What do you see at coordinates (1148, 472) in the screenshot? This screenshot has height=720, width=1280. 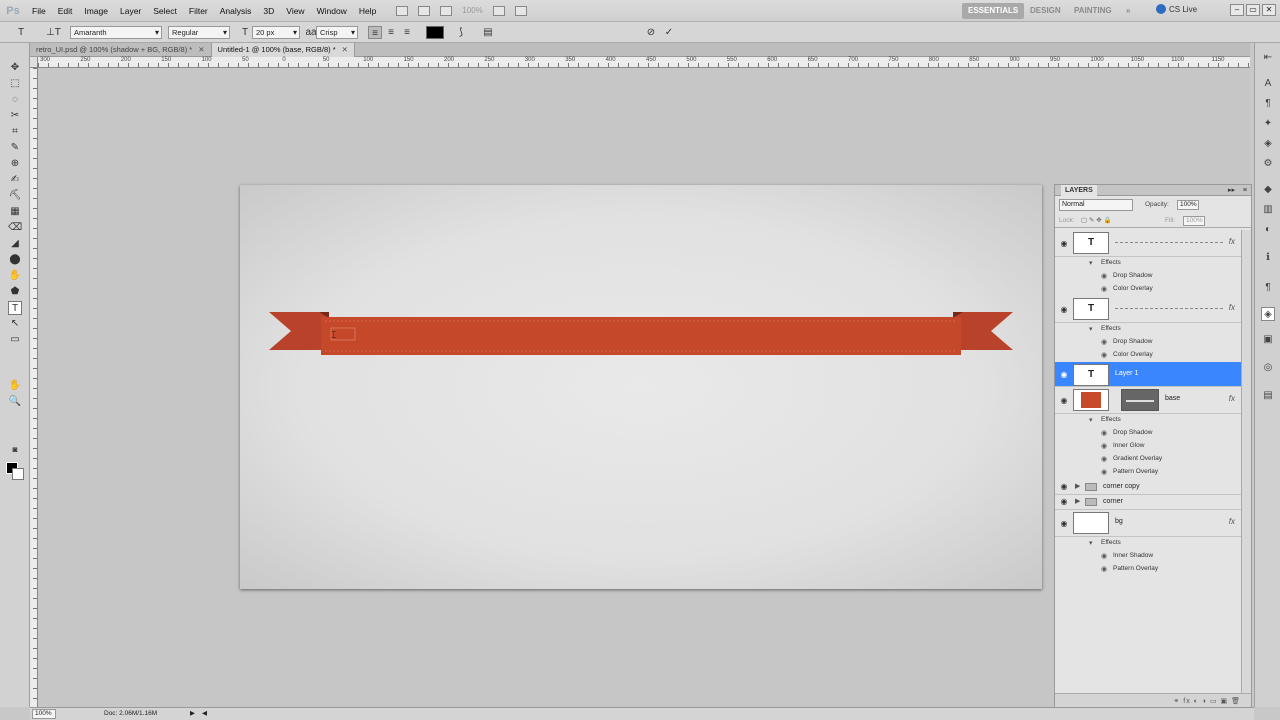 I see `effect-pattern-overlay: ◉ Pattern Overlay` at bounding box center [1148, 472].